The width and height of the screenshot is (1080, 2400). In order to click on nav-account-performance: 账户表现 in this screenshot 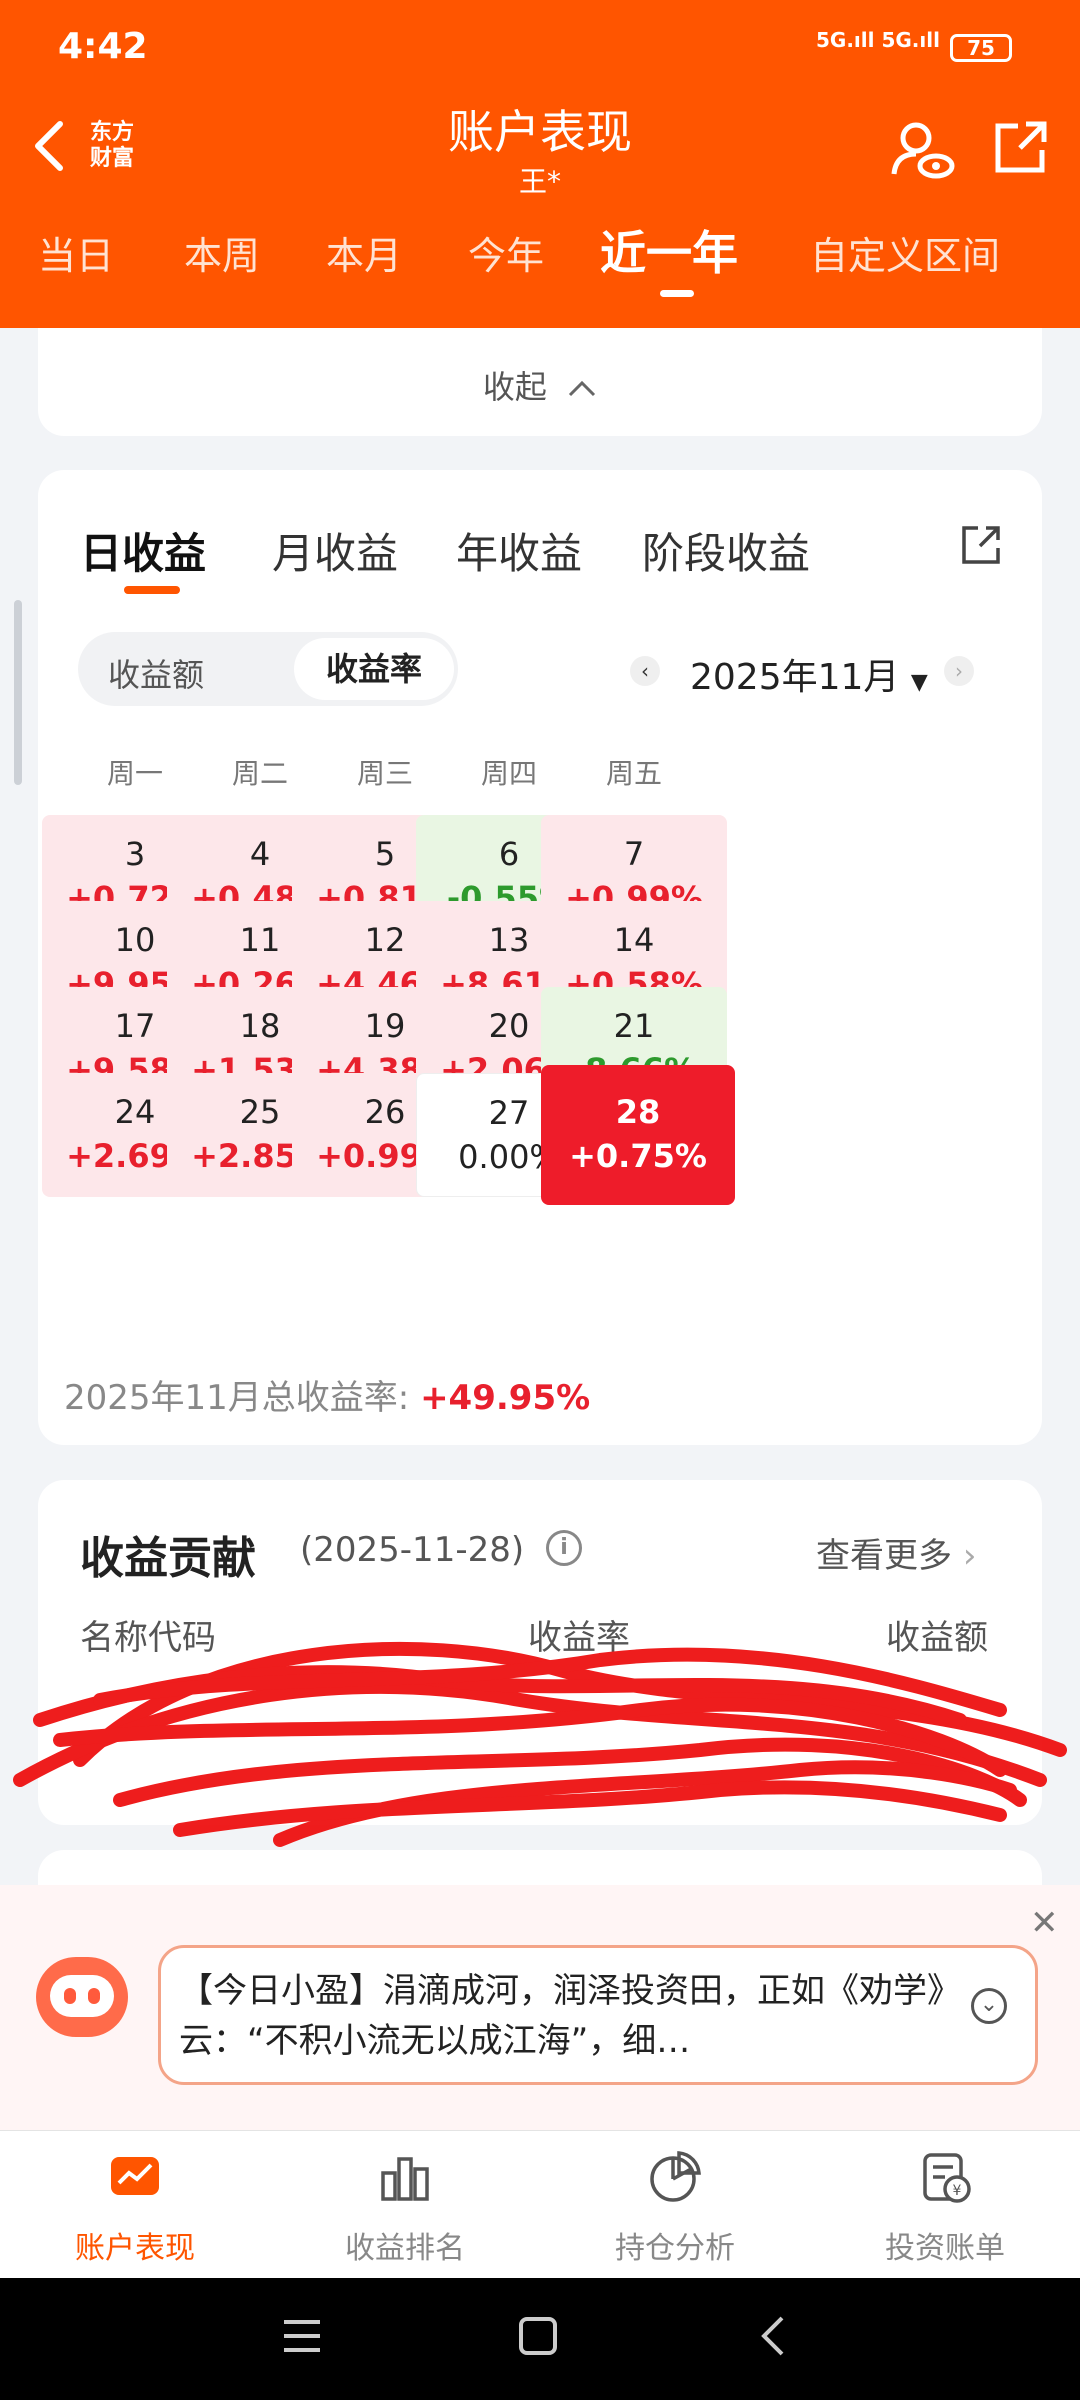, I will do `click(135, 2205)`.